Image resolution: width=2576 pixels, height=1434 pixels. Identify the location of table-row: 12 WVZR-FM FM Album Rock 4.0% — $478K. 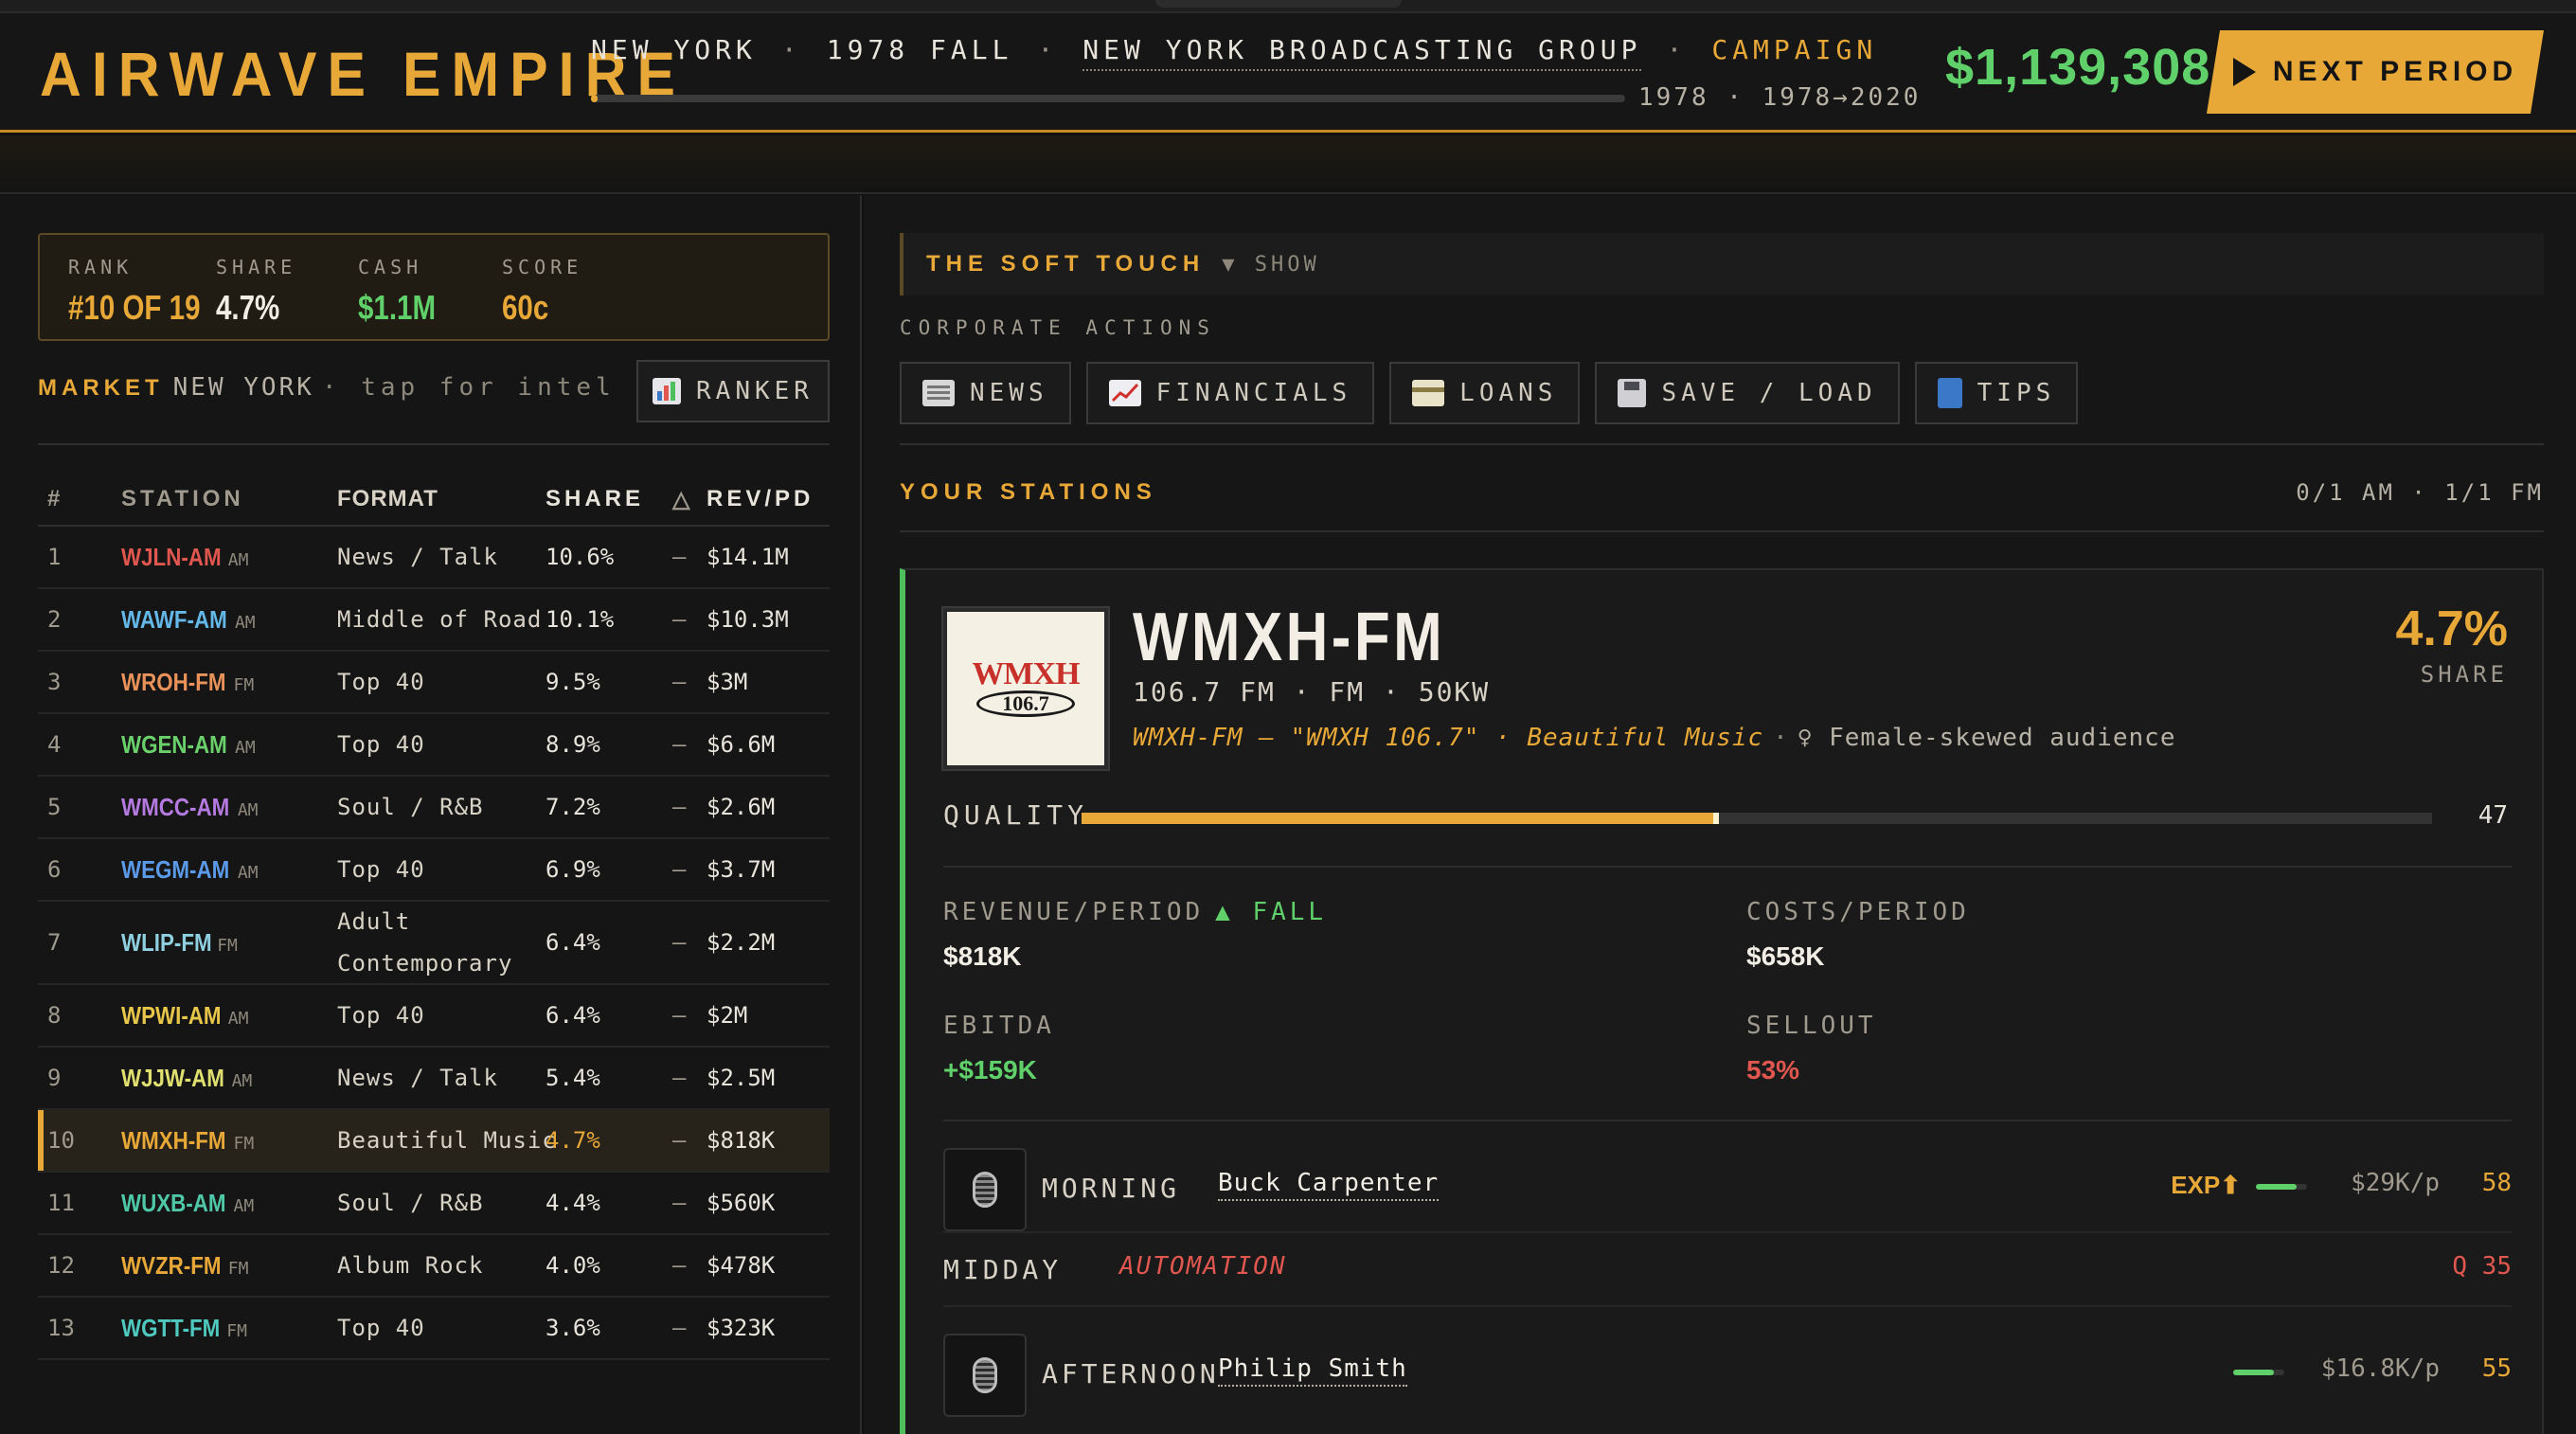
(434, 1266).